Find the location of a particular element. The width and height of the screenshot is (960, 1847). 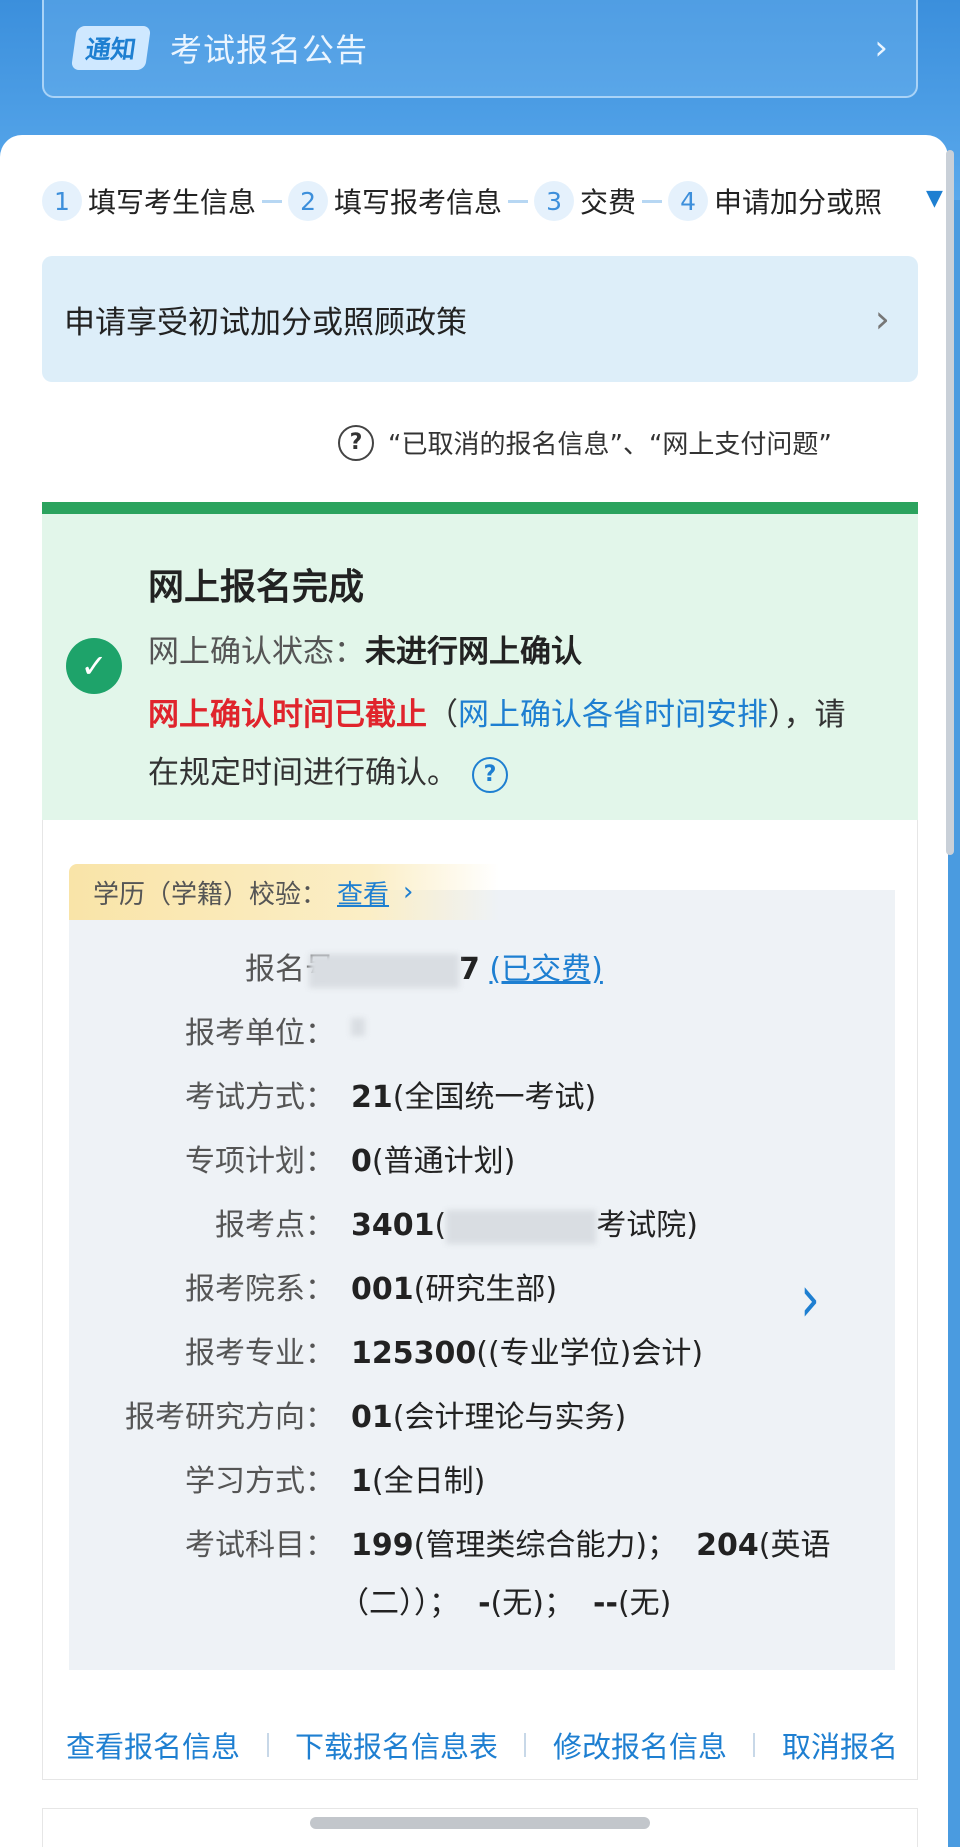

field-value: 3401( 考试院) is located at coordinates (524, 1222).